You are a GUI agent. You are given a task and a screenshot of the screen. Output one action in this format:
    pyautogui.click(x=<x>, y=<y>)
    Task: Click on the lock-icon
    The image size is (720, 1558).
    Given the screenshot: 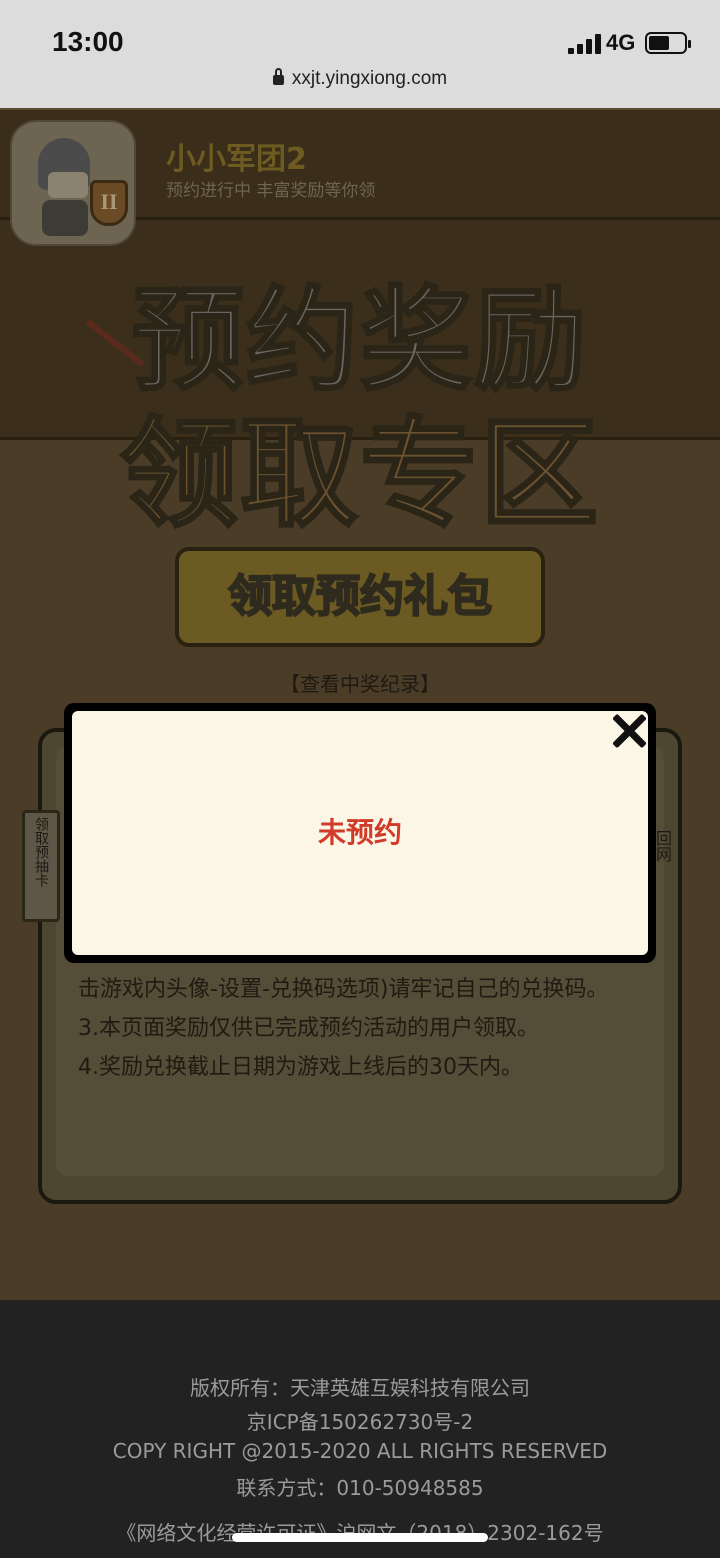 What is the action you would take?
    pyautogui.click(x=278, y=76)
    